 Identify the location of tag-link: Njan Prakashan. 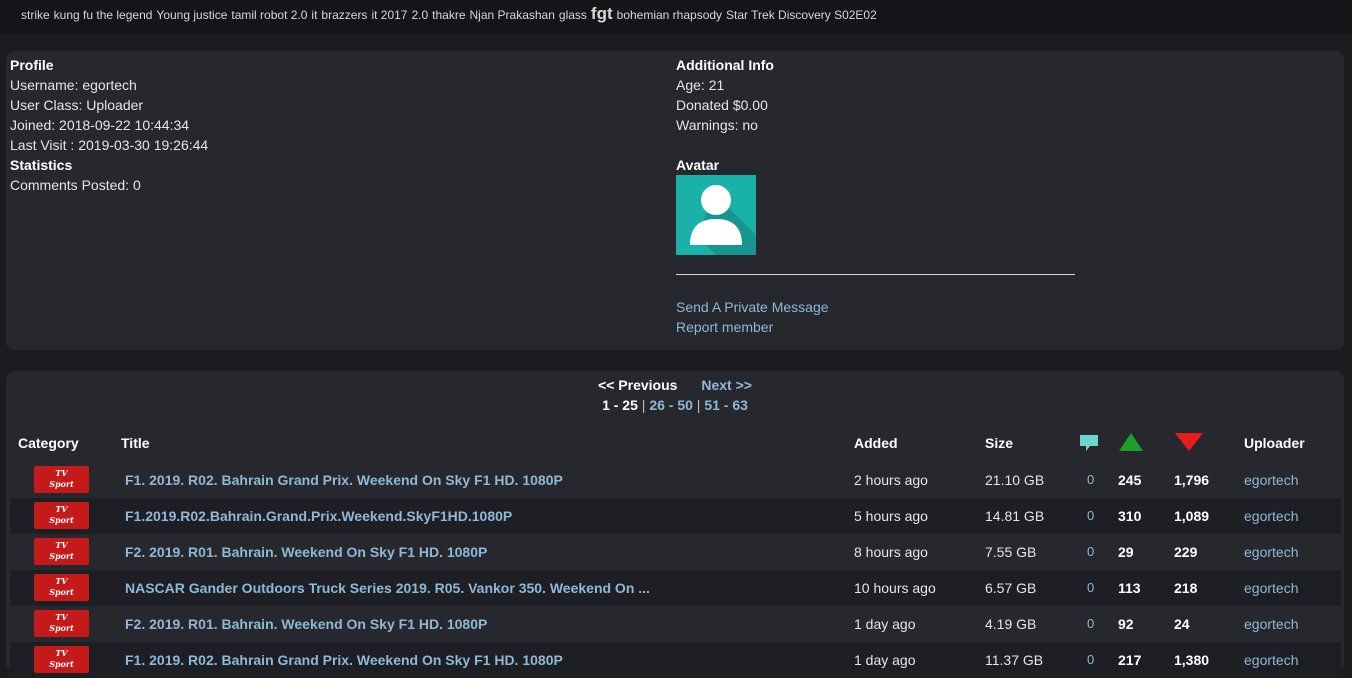
(512, 15).